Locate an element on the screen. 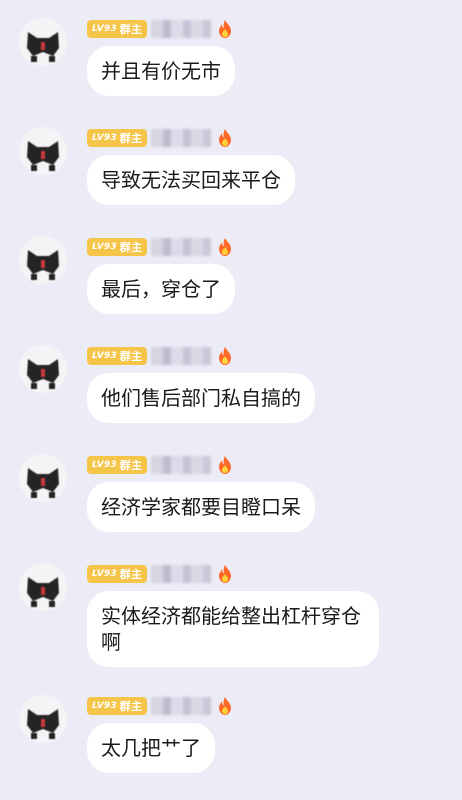  message-bubble: 太几把艹了 is located at coordinates (151, 748).